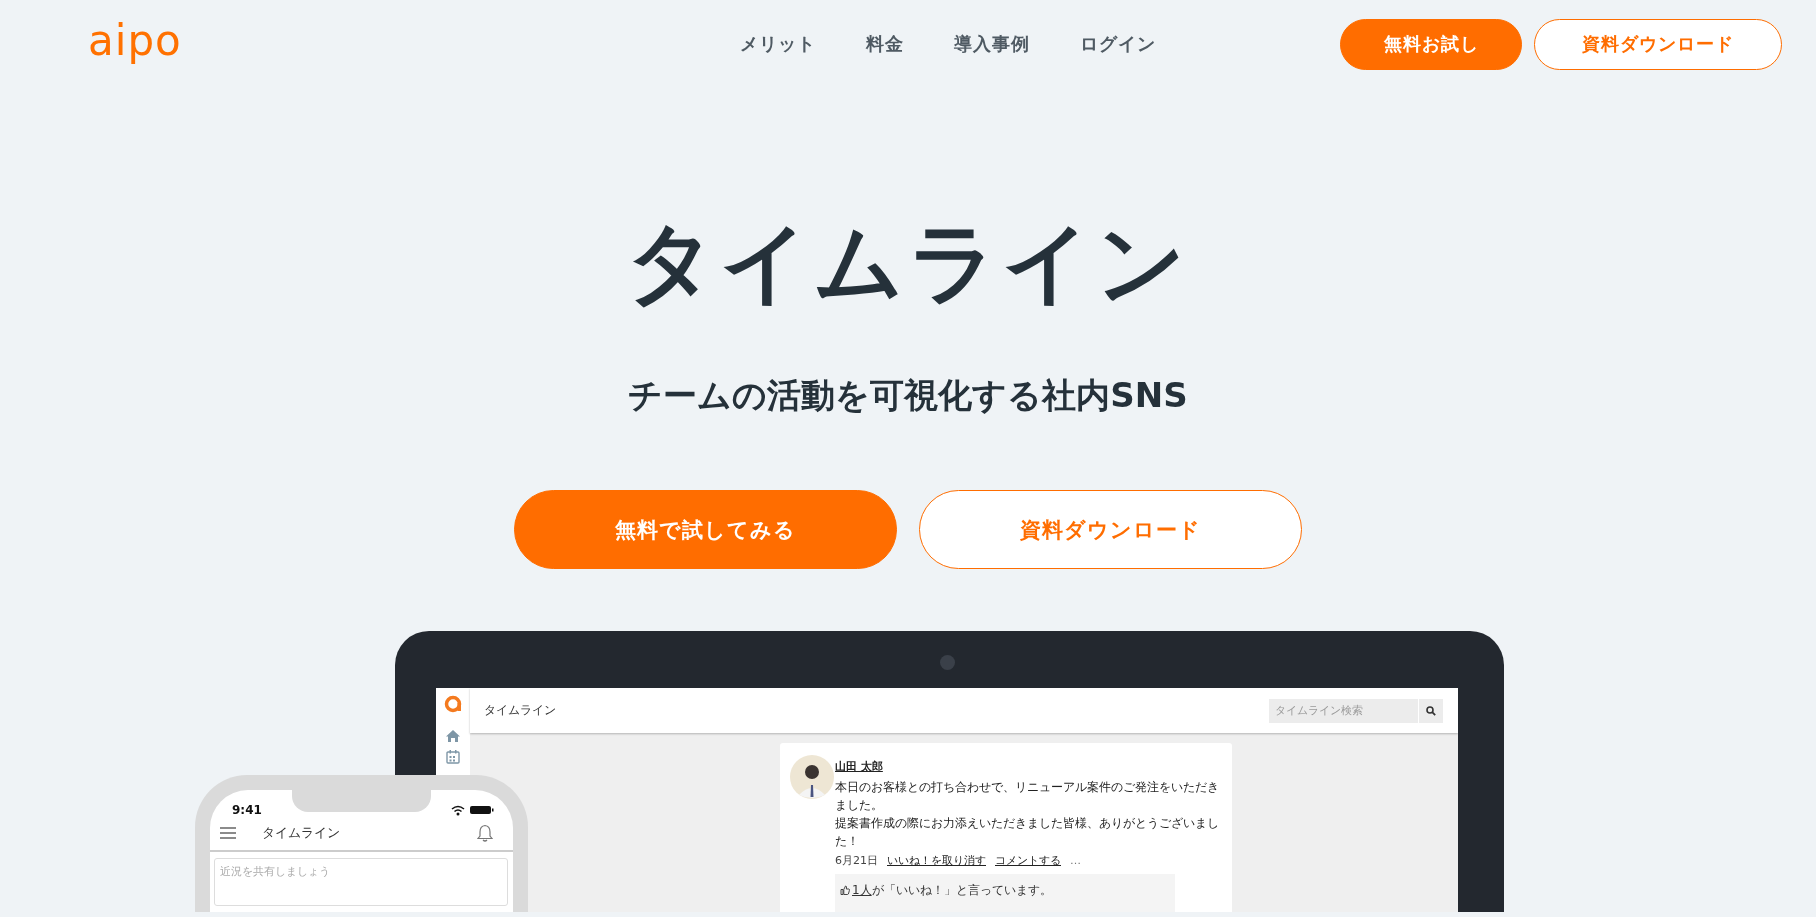  Describe the element at coordinates (453, 736) in the screenshot. I see `home-icon` at that location.